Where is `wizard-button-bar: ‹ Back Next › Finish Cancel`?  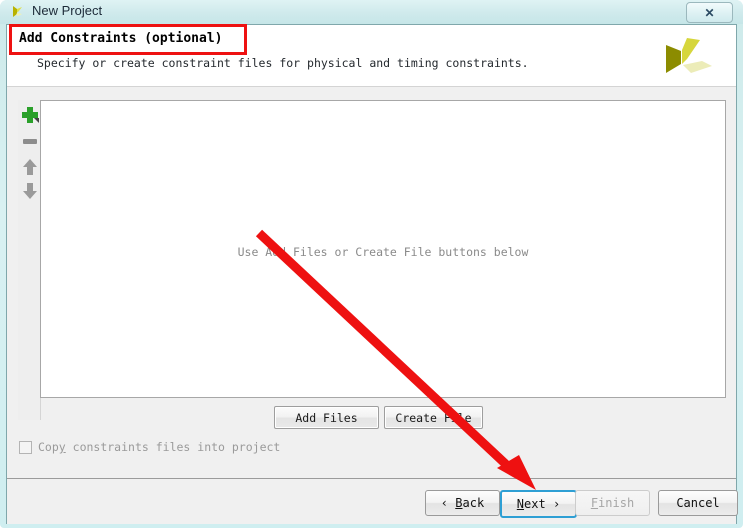 wizard-button-bar: ‹ Back Next › Finish Cancel is located at coordinates (372, 501).